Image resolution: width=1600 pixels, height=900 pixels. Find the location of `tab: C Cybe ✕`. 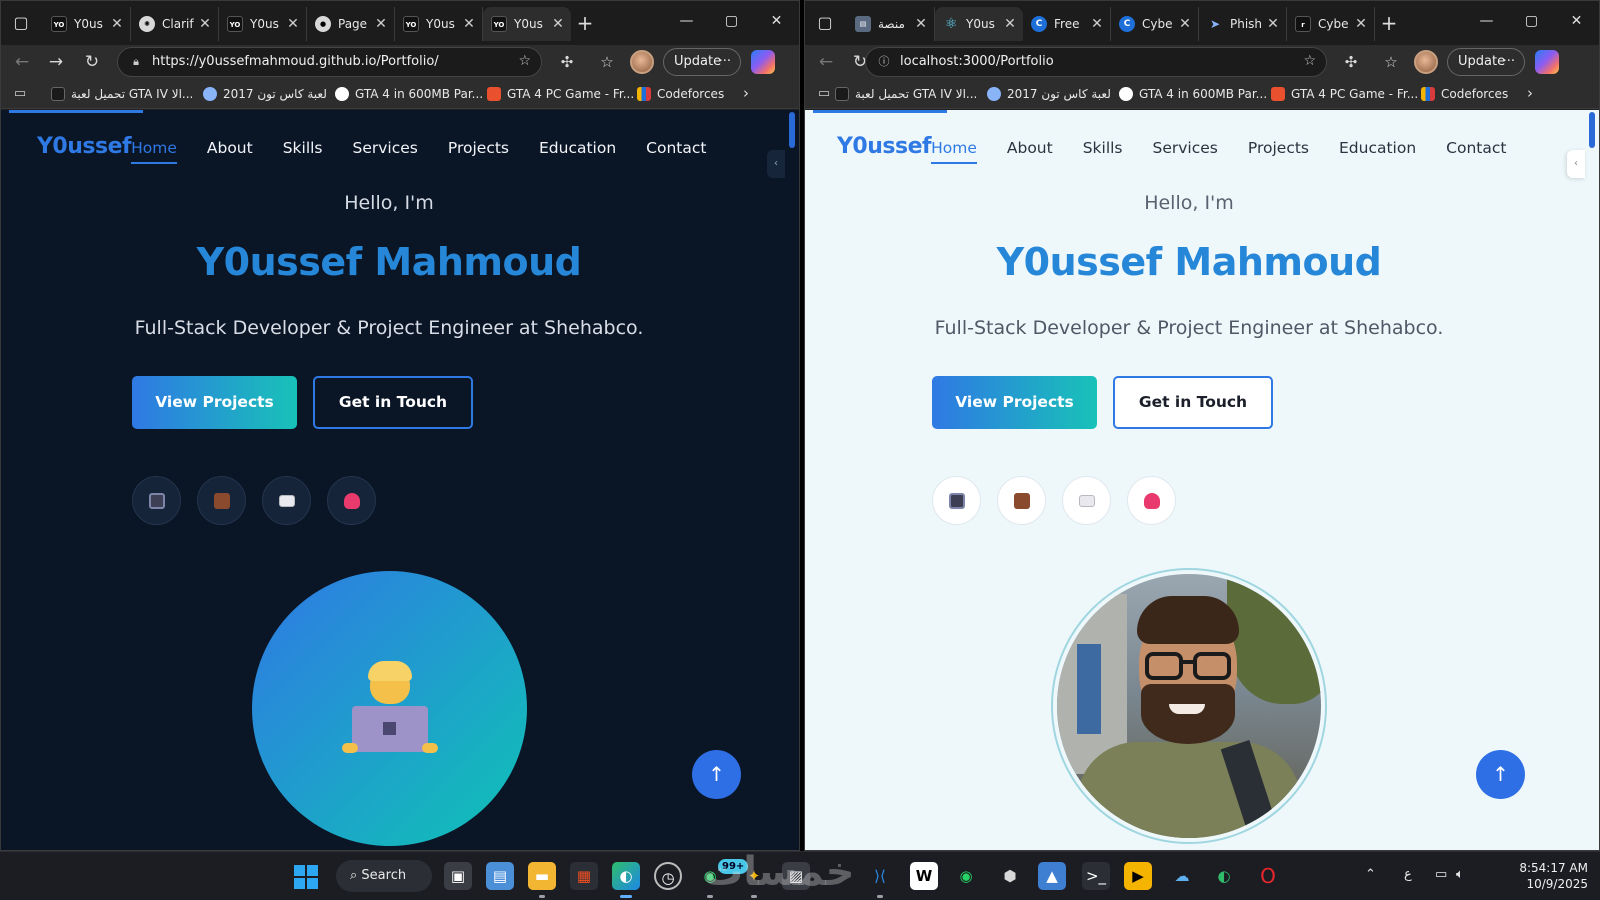

tab: C Cybe ✕ is located at coordinates (1155, 24).